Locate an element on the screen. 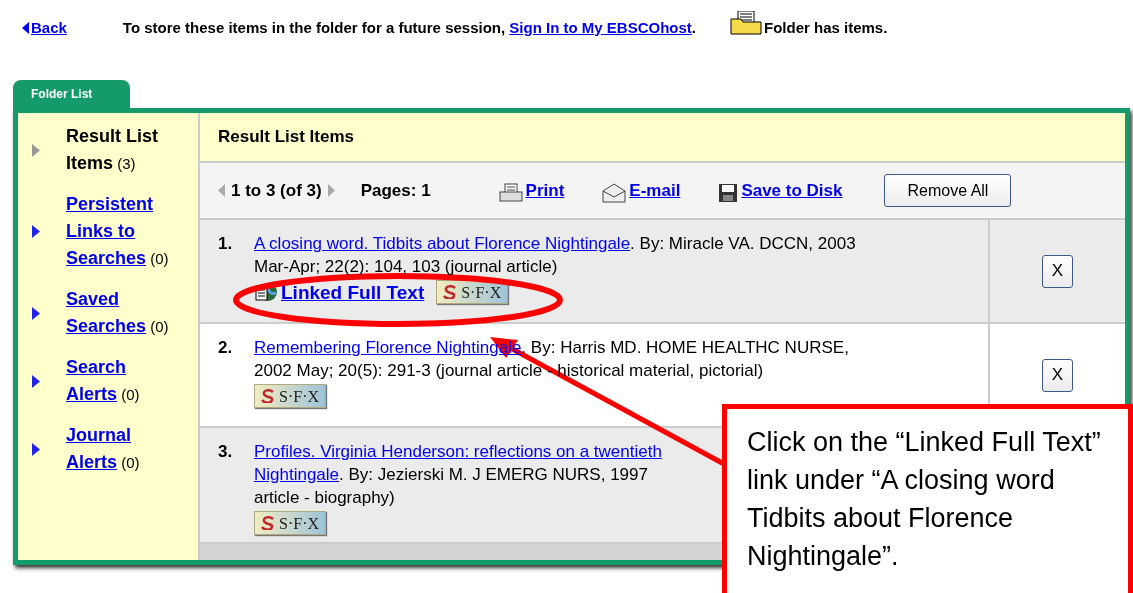 This screenshot has width=1133, height=593. result-range: 1 to 3 (of 3) is located at coordinates (276, 190).